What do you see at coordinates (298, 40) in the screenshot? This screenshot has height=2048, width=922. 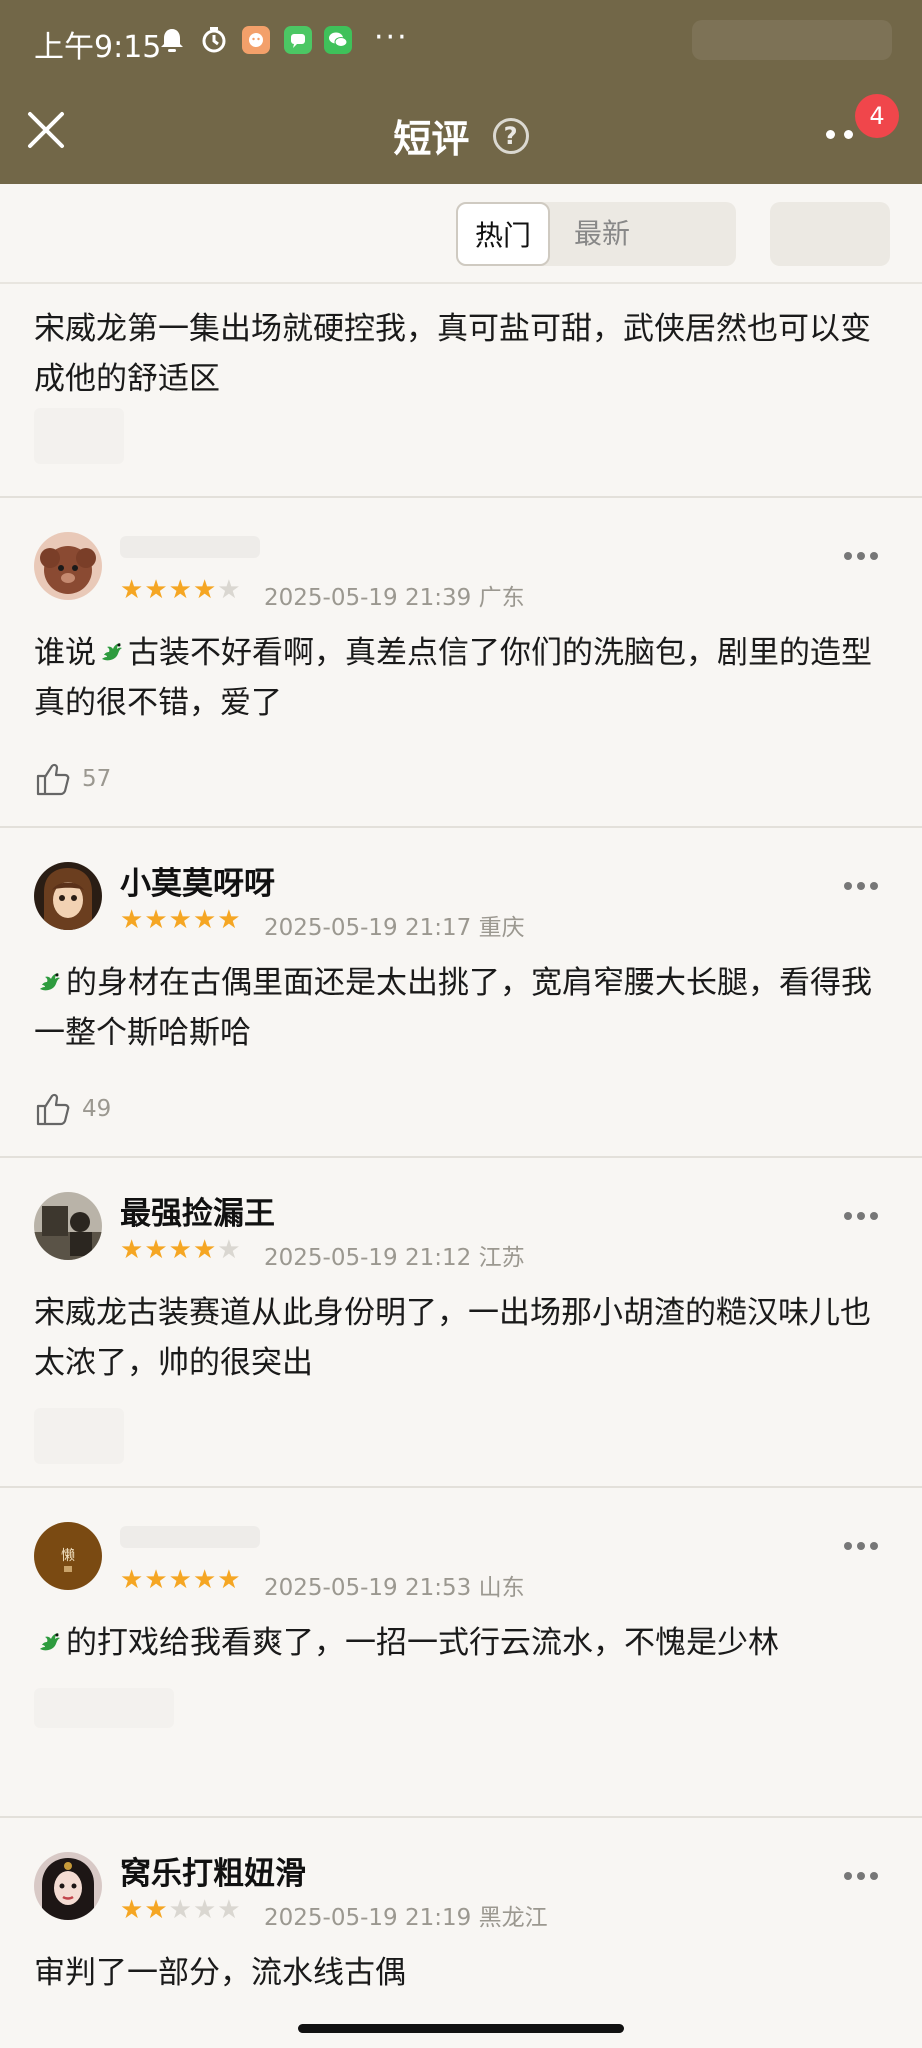 I see `message-notification-icon` at bounding box center [298, 40].